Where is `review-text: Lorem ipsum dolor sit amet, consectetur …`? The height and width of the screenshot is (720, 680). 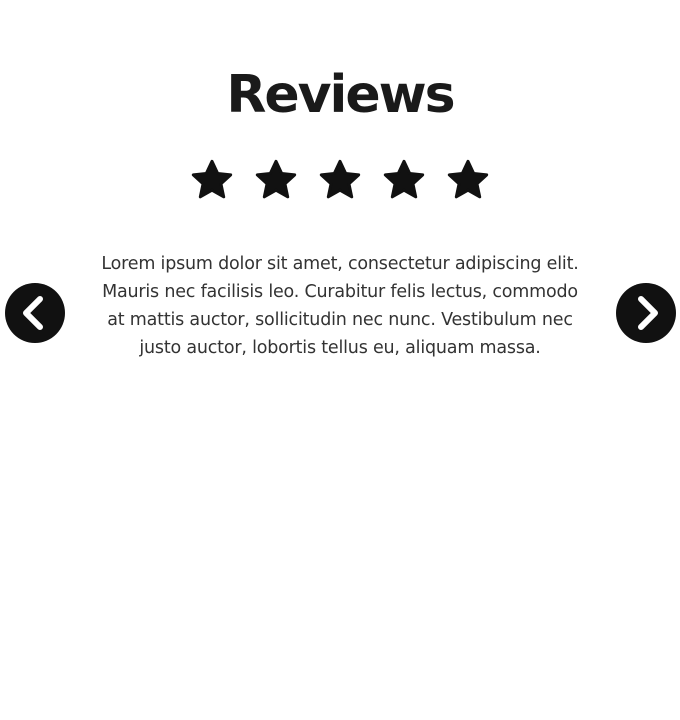 review-text: Lorem ipsum dolor sit amet, consectetur … is located at coordinates (340, 306).